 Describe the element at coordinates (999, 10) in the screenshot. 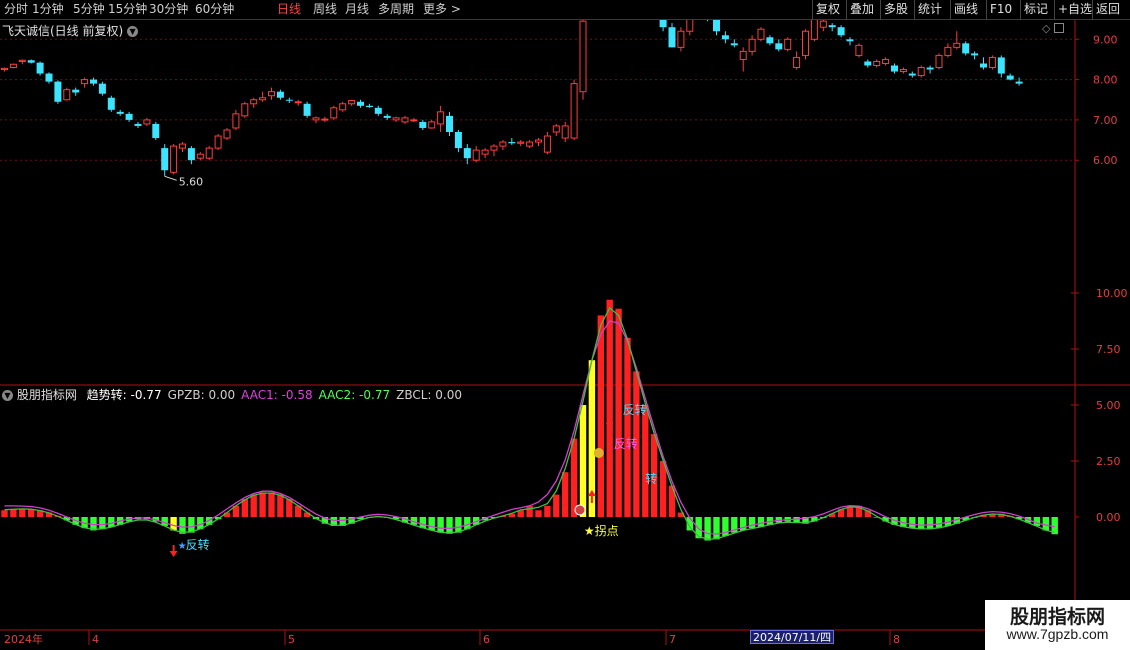

I see `toolbar-button-5: F10` at that location.